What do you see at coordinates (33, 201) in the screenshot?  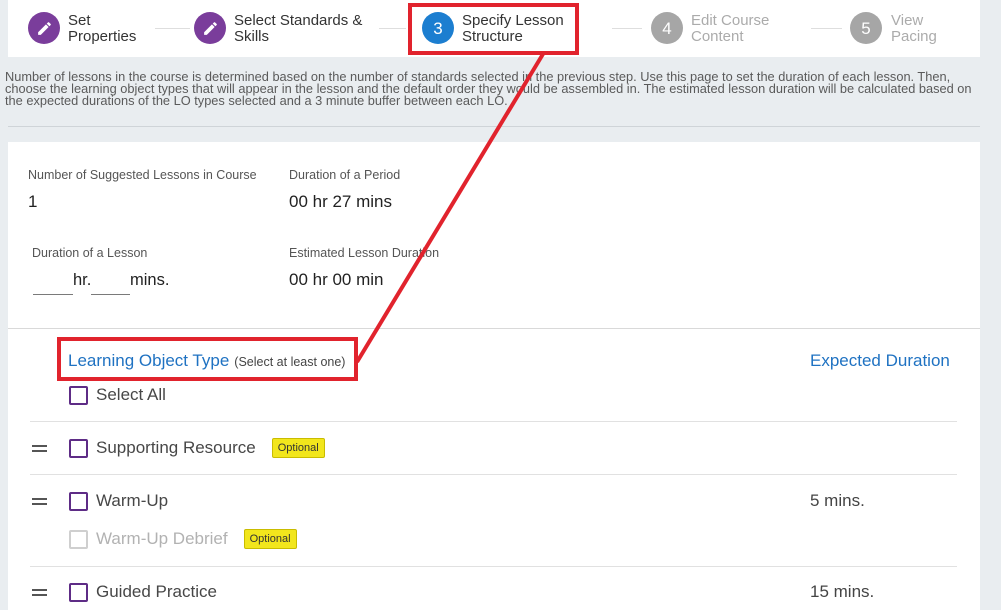 I see `suggested-lessons-value: 1` at bounding box center [33, 201].